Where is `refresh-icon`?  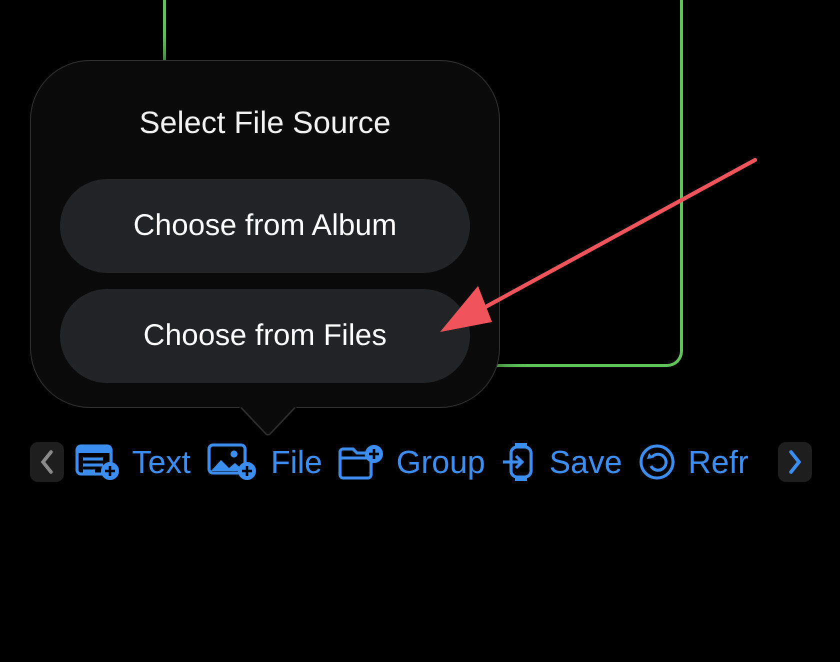 refresh-icon is located at coordinates (657, 462).